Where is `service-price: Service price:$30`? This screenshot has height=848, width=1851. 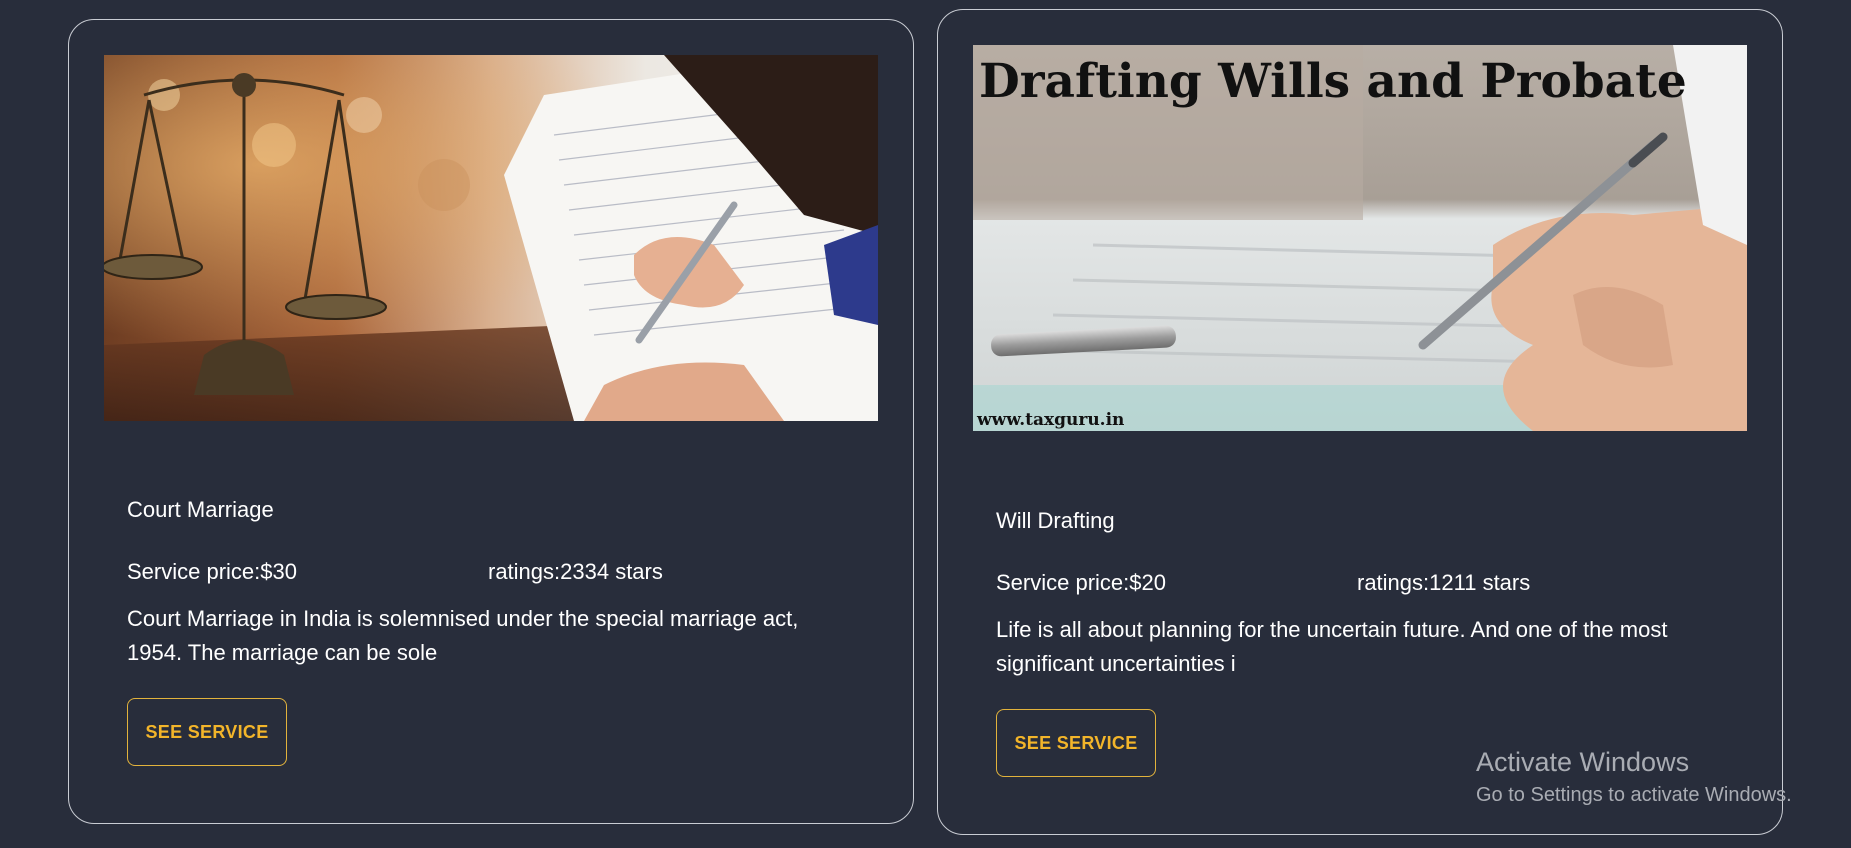 service-price: Service price:$30 is located at coordinates (212, 571).